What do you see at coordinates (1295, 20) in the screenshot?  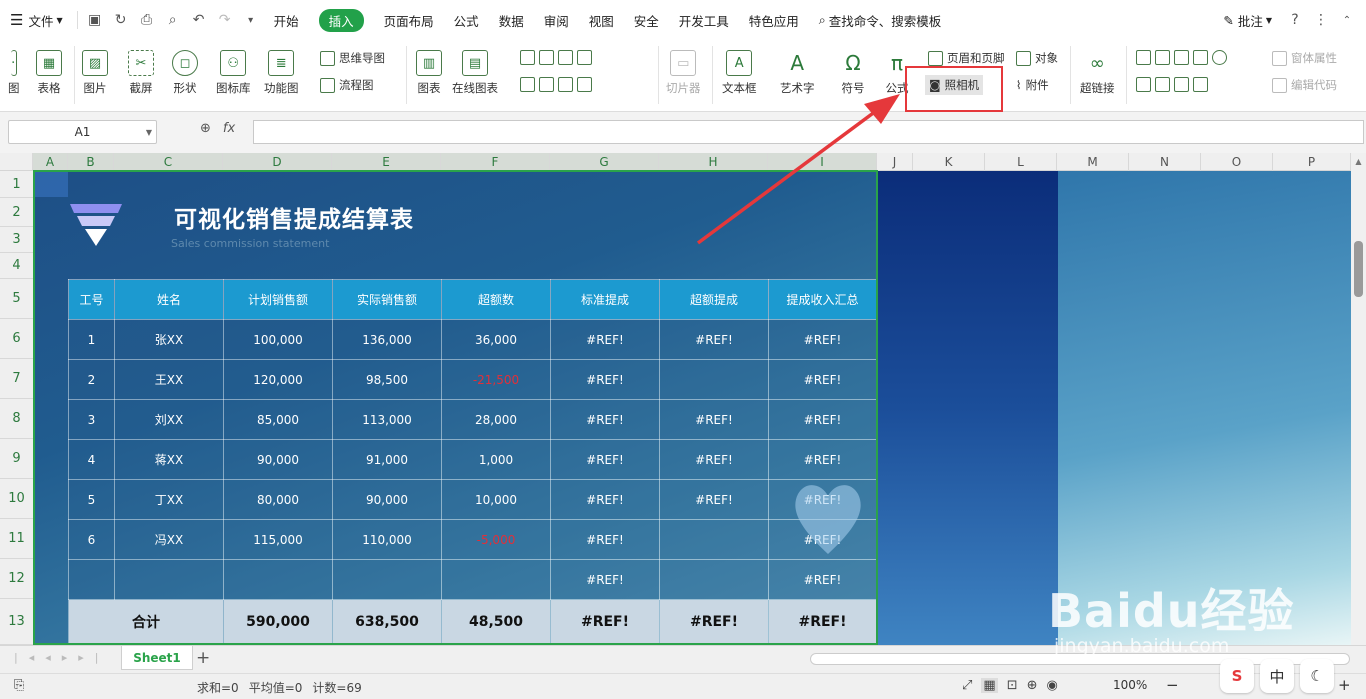 I see `question-icon: ?` at bounding box center [1295, 20].